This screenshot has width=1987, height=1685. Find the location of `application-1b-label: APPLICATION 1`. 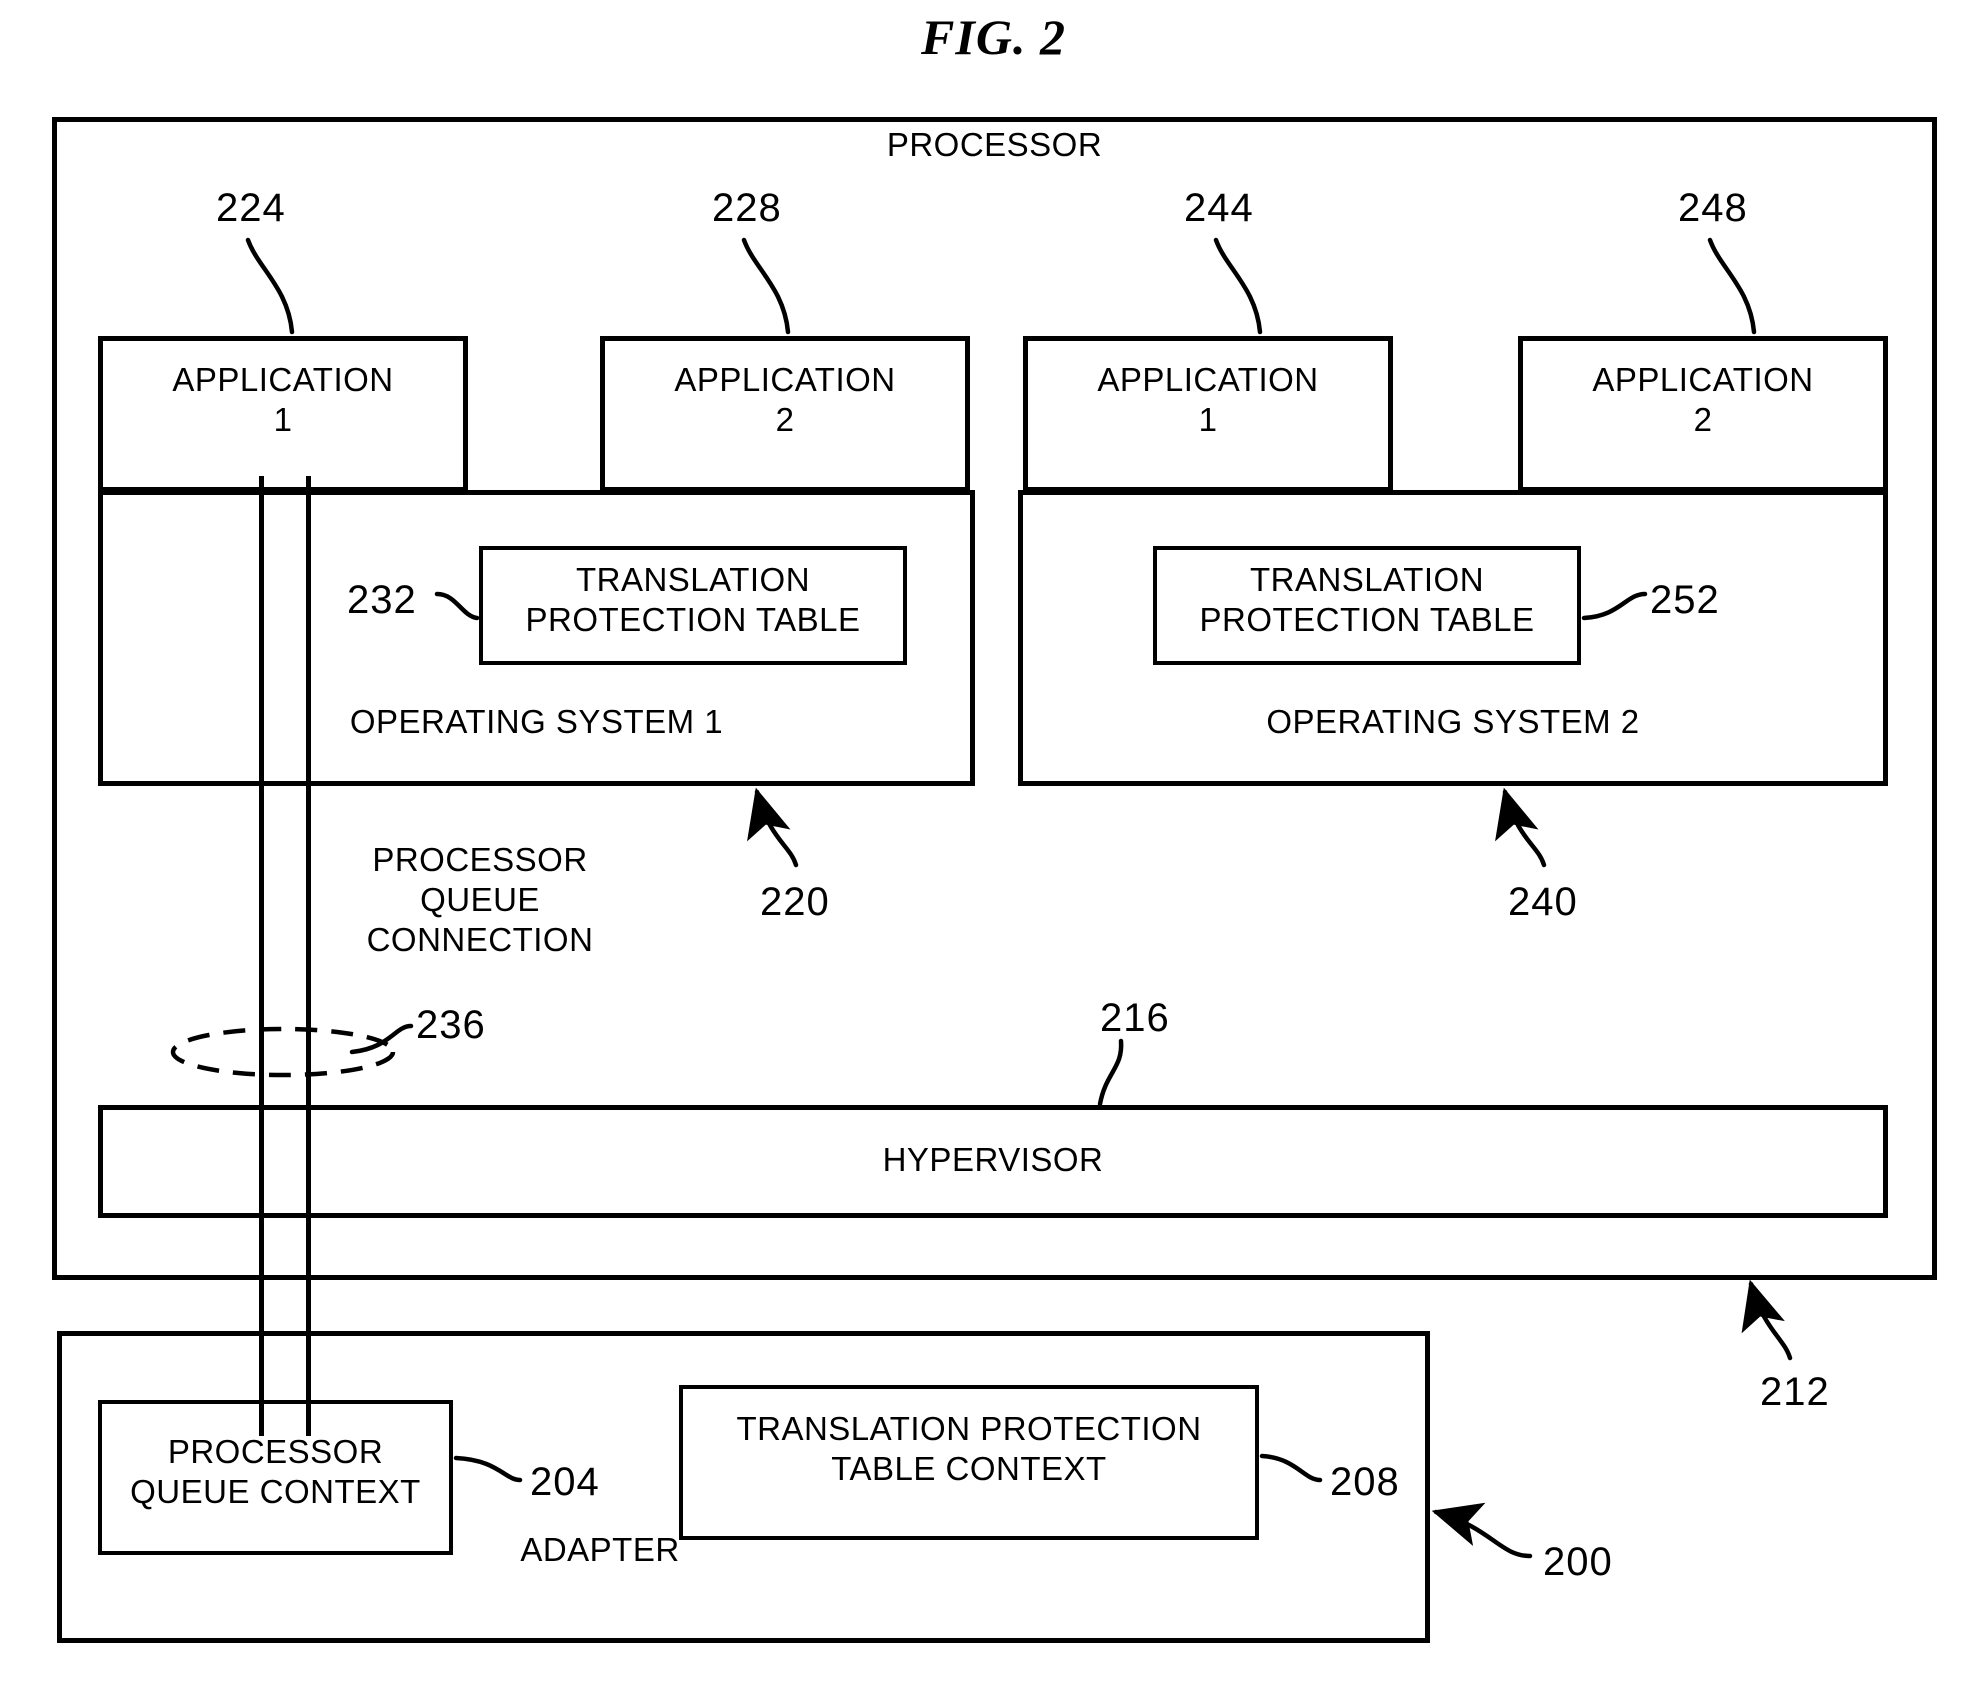

application-1b-label: APPLICATION 1 is located at coordinates (1208, 399).